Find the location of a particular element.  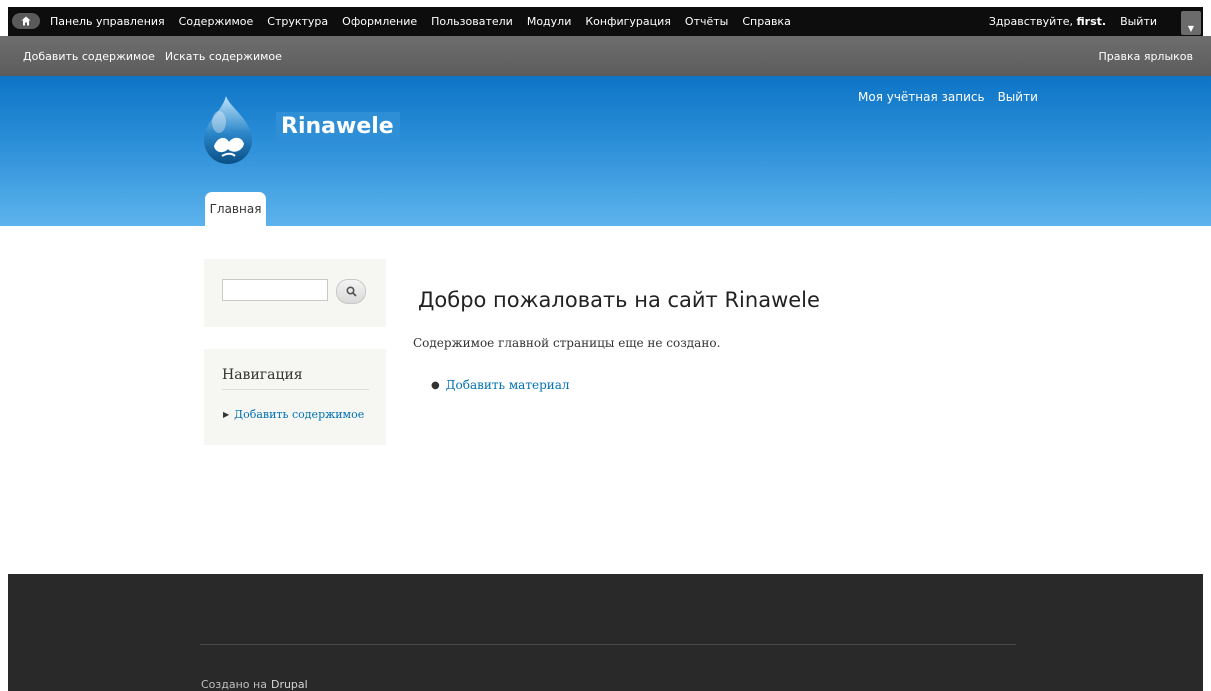

triangle-right-icon: ▶ is located at coordinates (226, 414).